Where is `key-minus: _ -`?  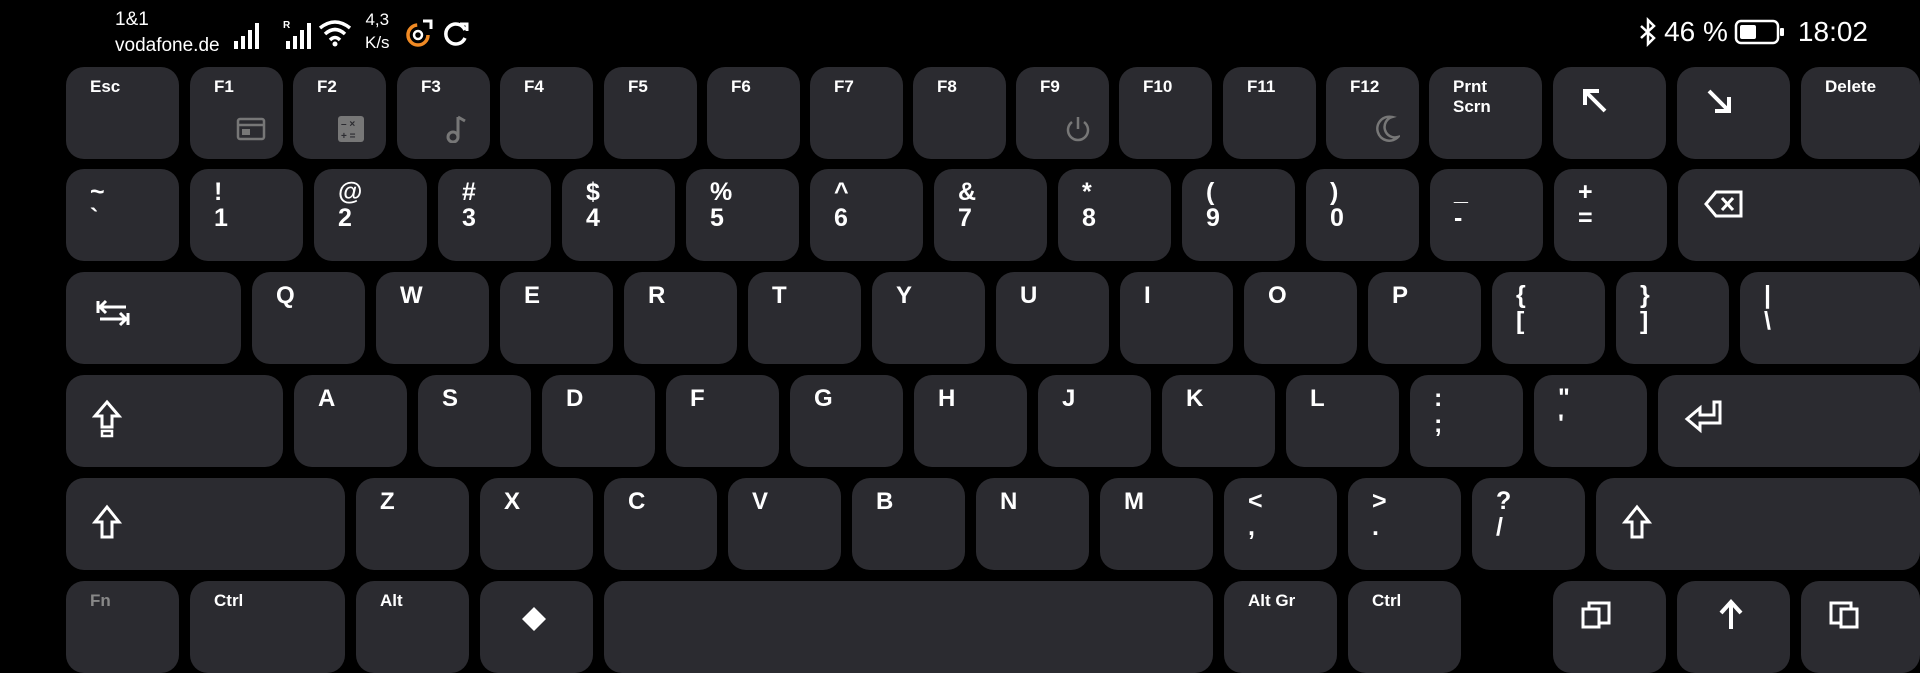 key-minus: _ - is located at coordinates (1486, 215).